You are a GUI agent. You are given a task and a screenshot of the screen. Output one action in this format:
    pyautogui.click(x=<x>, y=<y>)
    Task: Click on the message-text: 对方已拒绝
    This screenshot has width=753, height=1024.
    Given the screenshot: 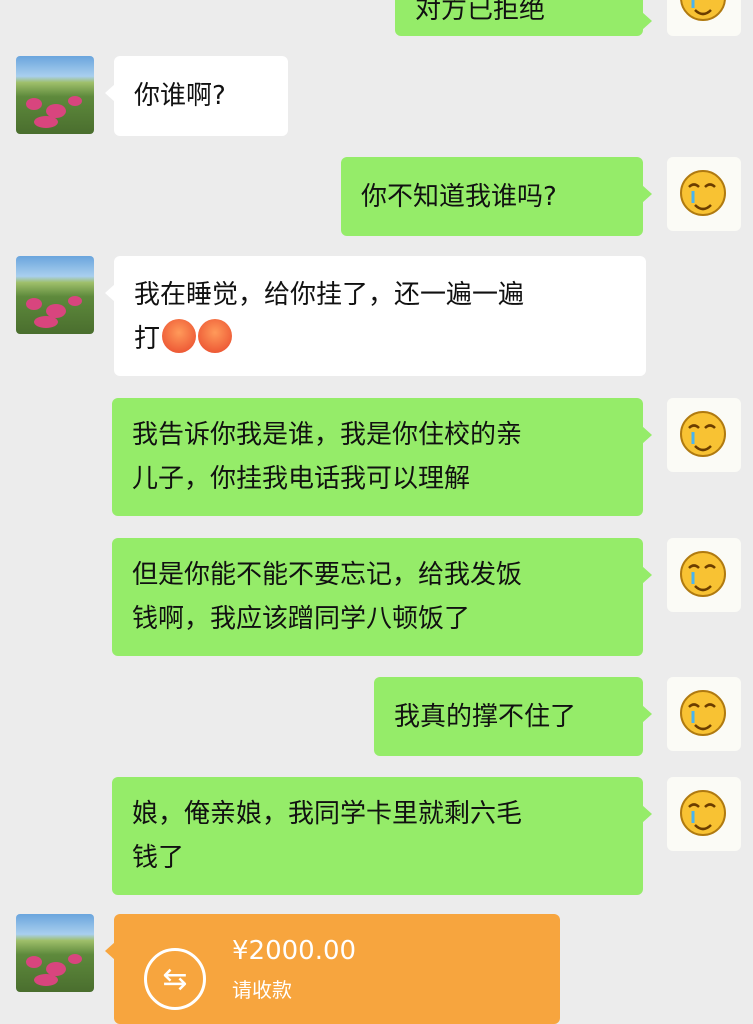 What is the action you would take?
    pyautogui.click(x=480, y=12)
    